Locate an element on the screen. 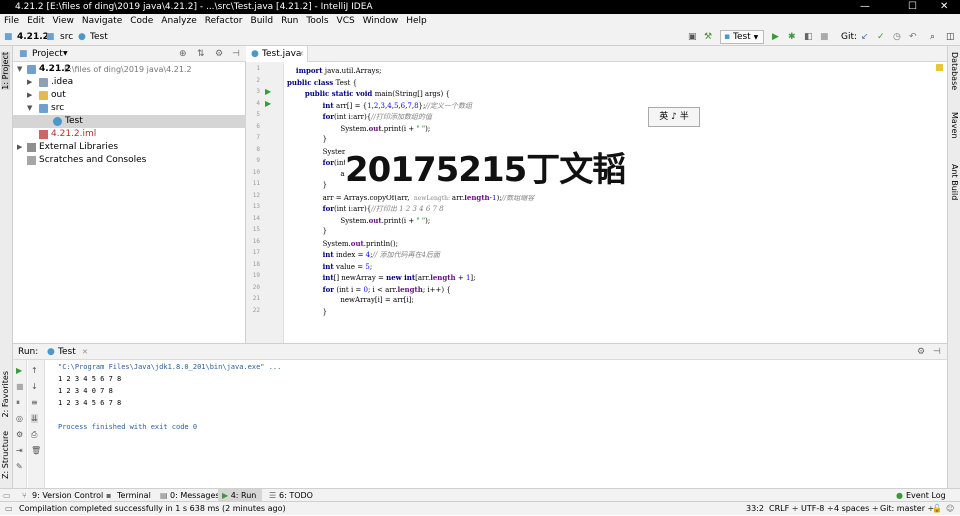 The image size is (960, 516). menu-file: File is located at coordinates (11, 21).